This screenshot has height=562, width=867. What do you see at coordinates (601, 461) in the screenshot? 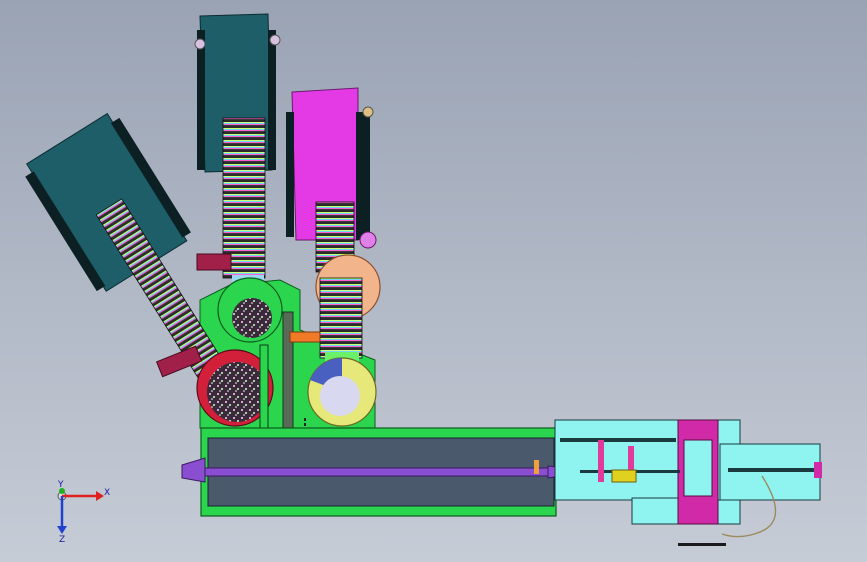
I see `frame-post-a` at bounding box center [601, 461].